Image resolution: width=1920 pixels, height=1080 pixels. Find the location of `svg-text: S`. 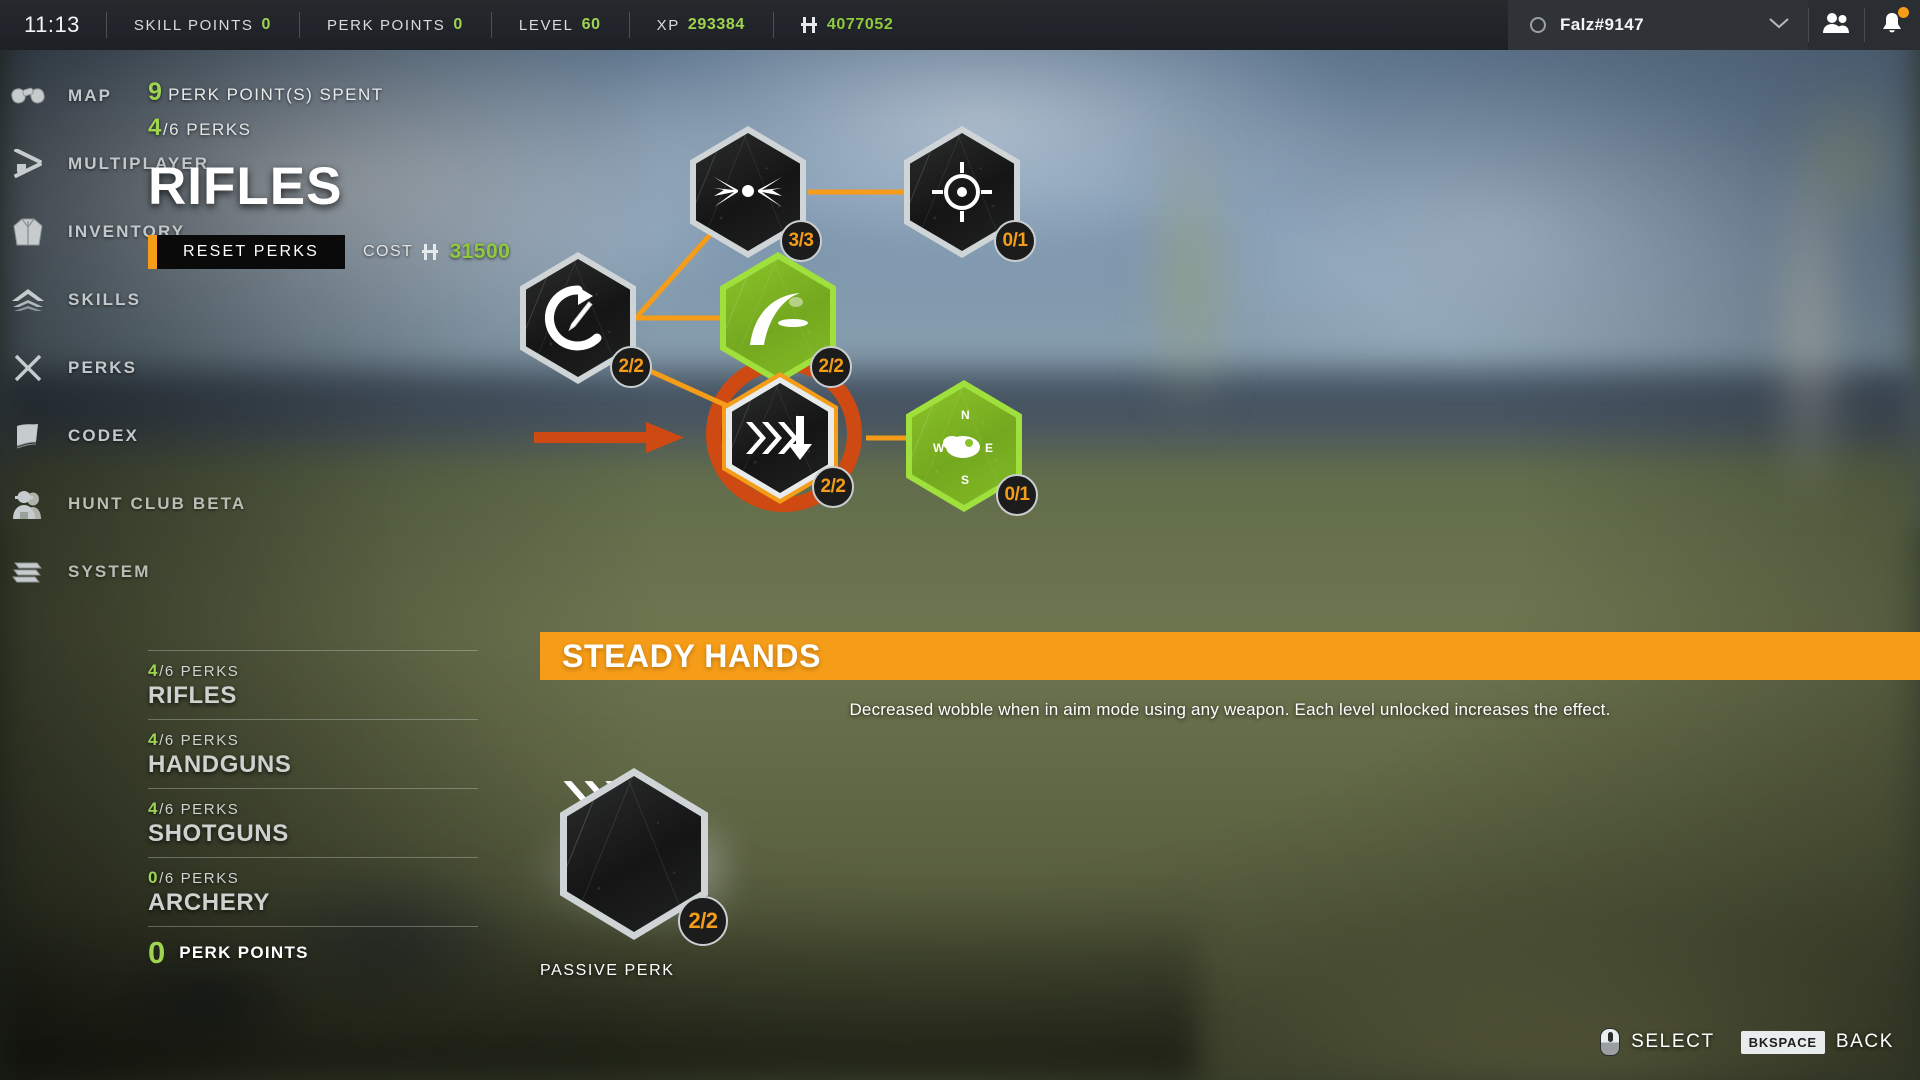

svg-text: S is located at coordinates (965, 480).